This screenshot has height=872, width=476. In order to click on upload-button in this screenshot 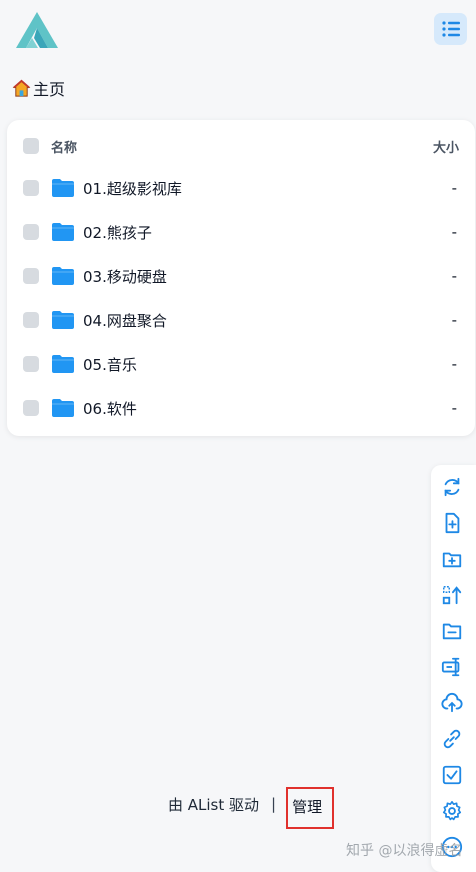, I will do `click(452, 703)`.